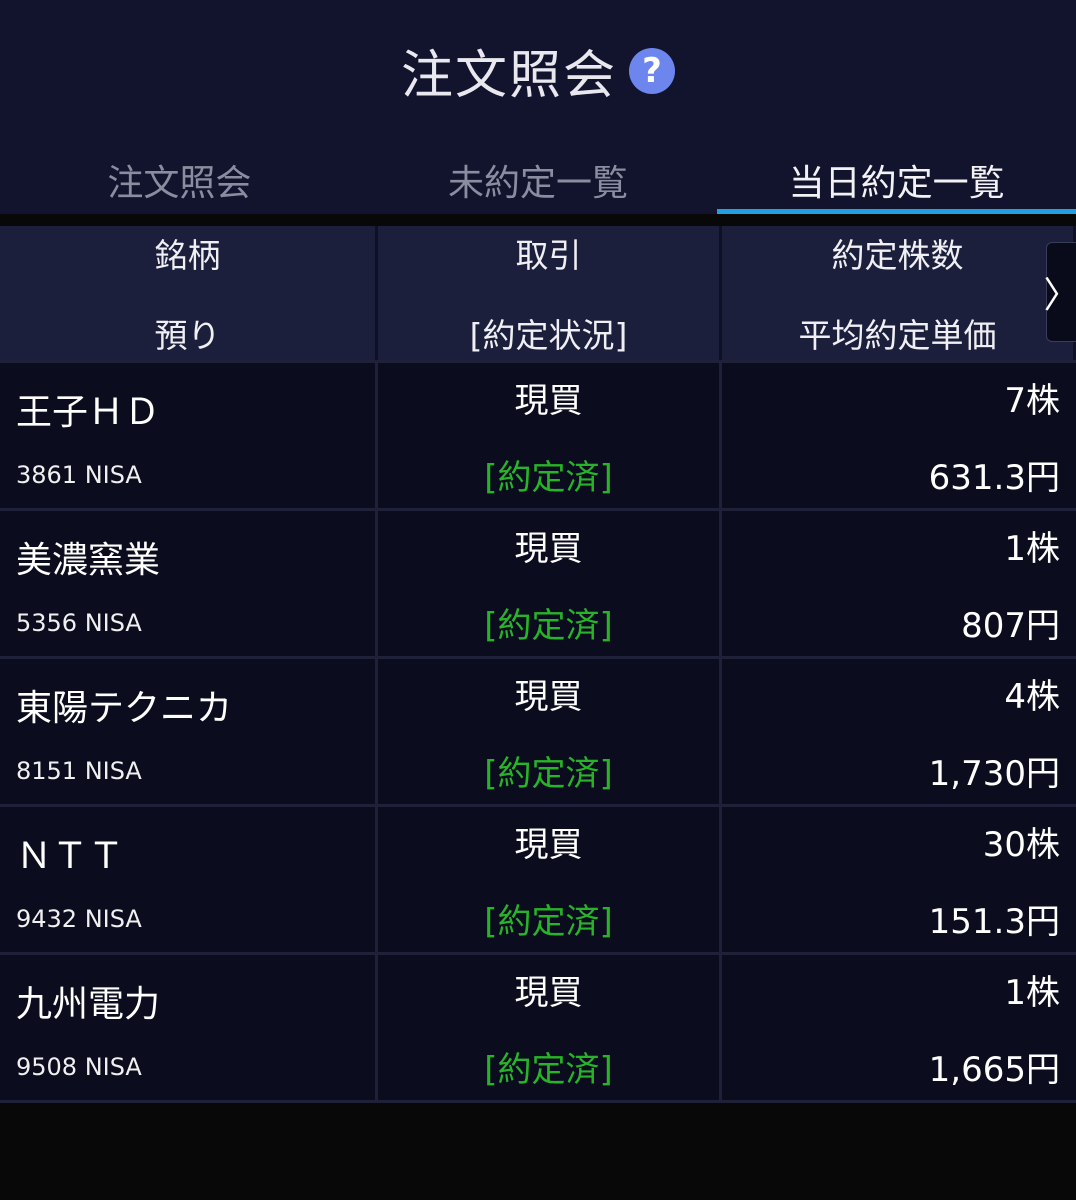 The height and width of the screenshot is (1200, 1076). I want to click on header-account-label: 預り, so click(187, 335).